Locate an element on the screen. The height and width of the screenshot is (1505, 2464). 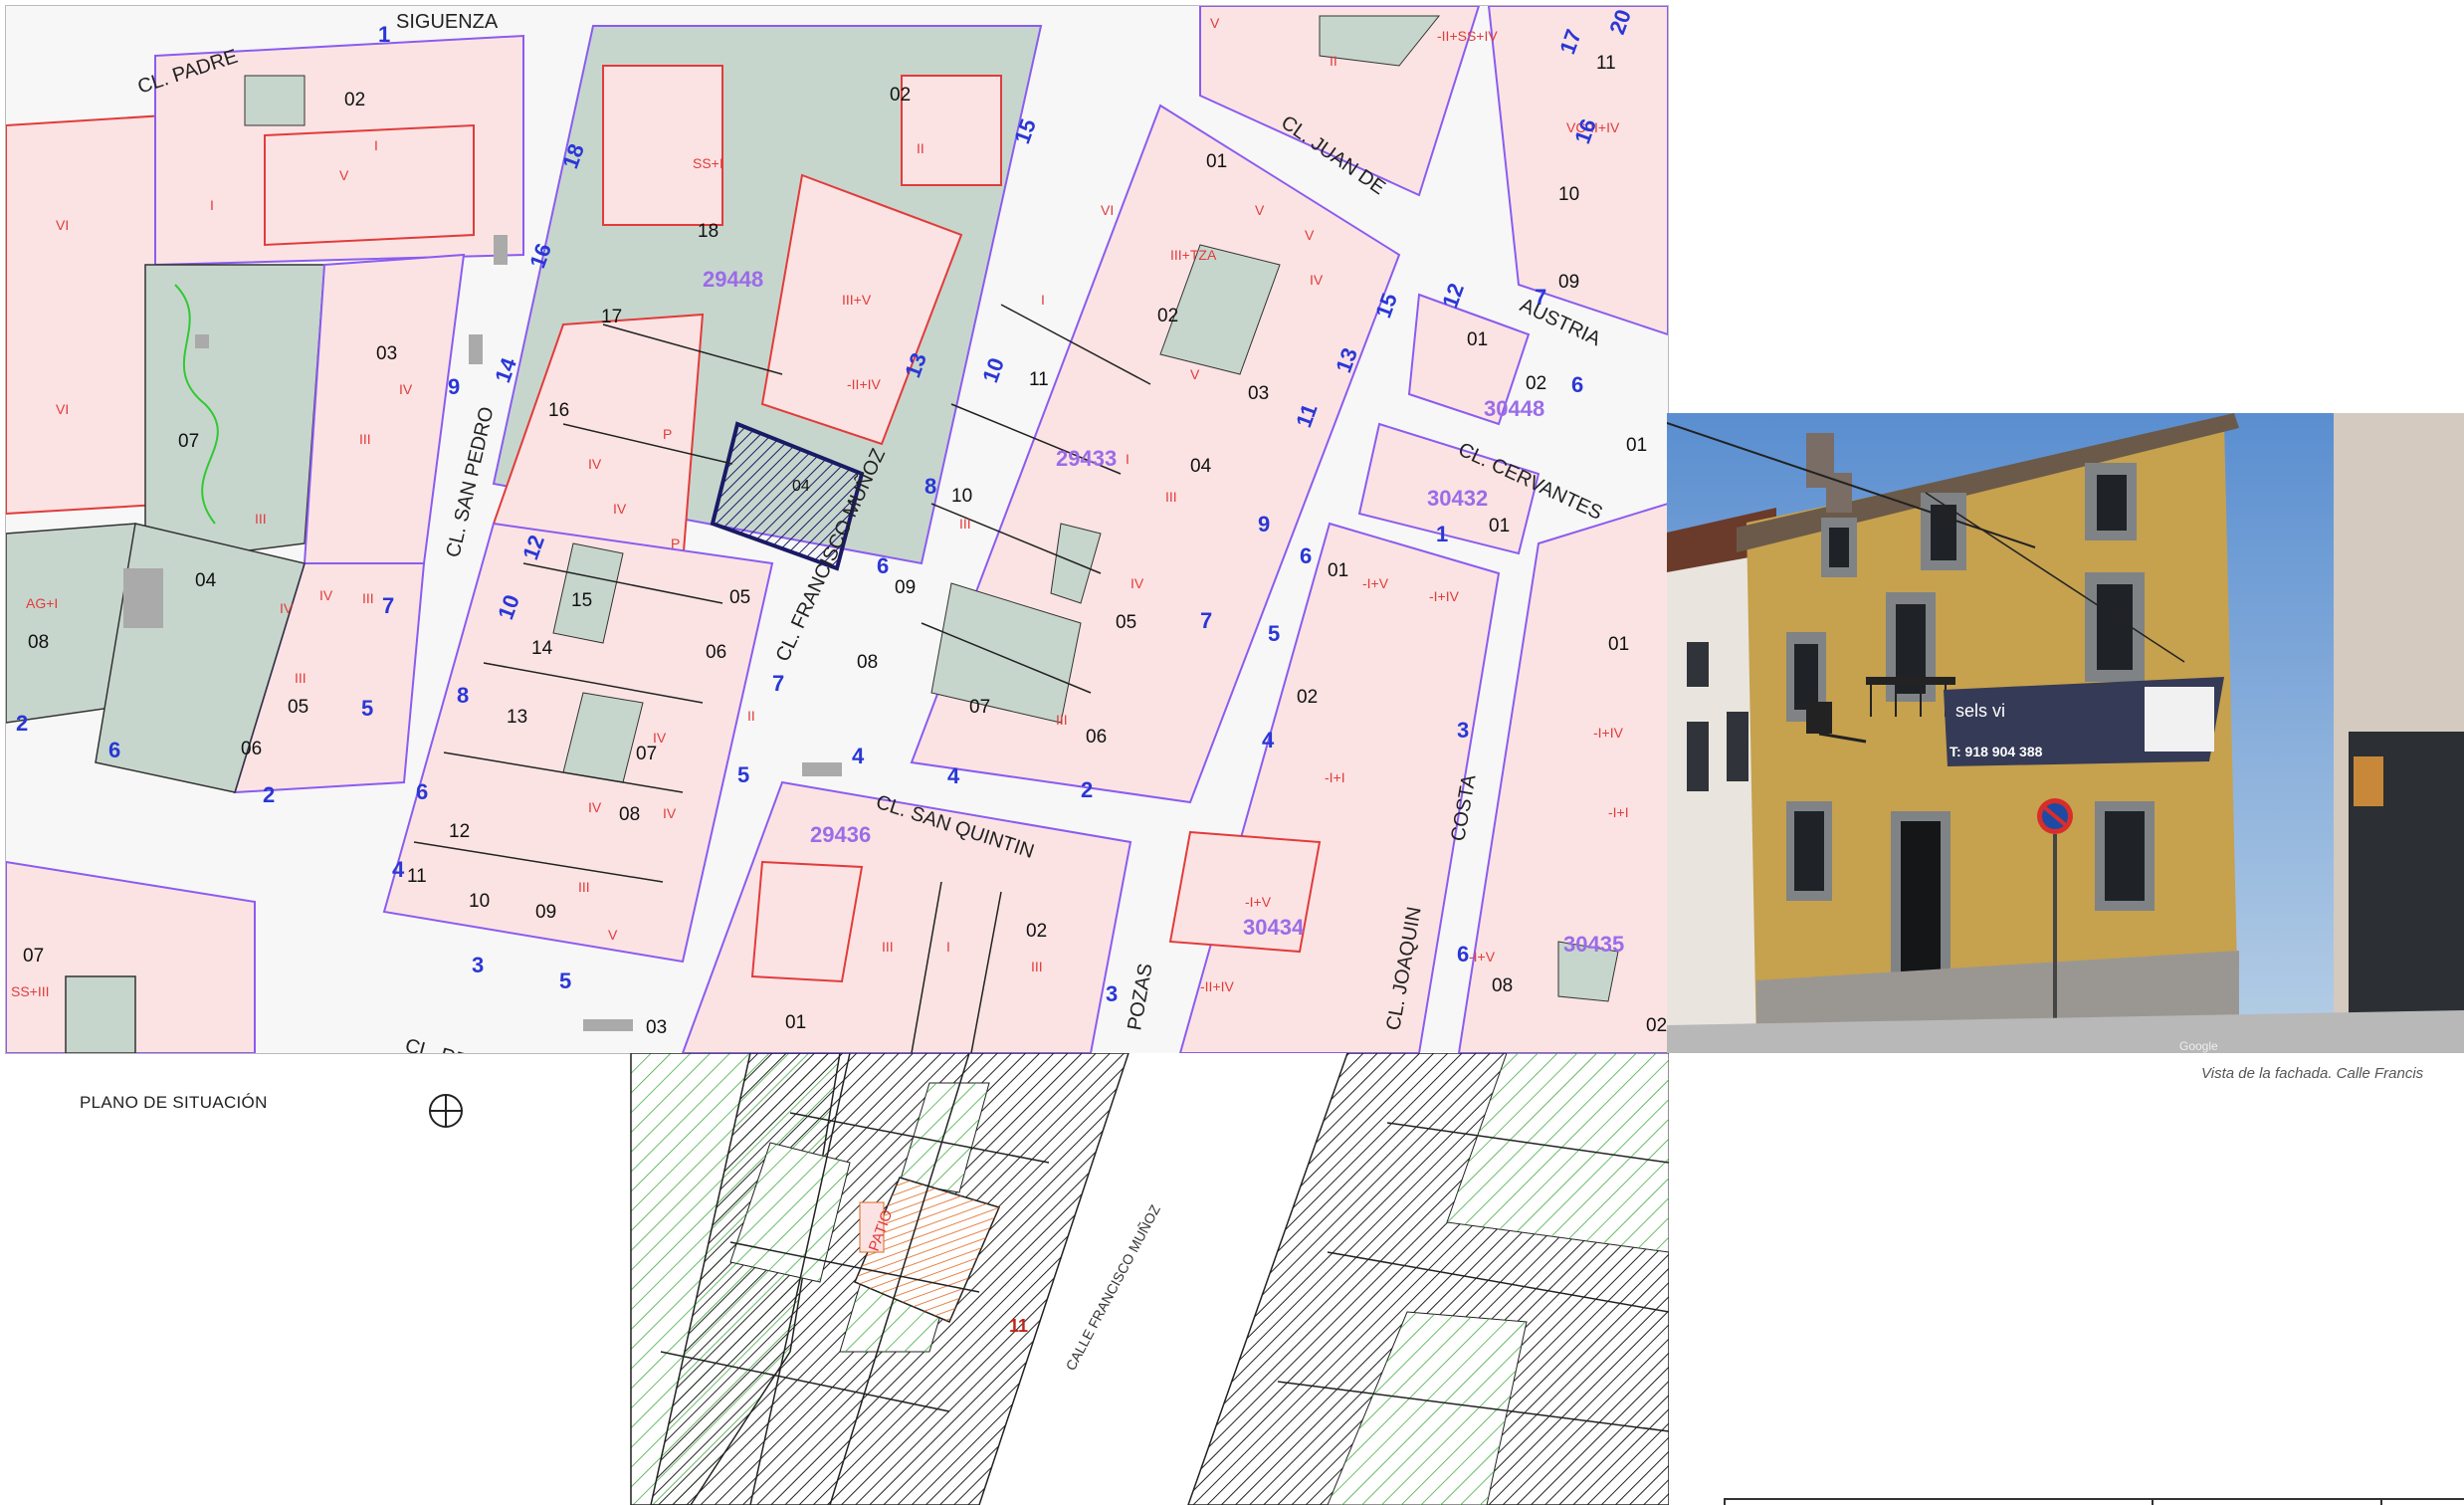
svg-text: 7 is located at coordinates (778, 683).